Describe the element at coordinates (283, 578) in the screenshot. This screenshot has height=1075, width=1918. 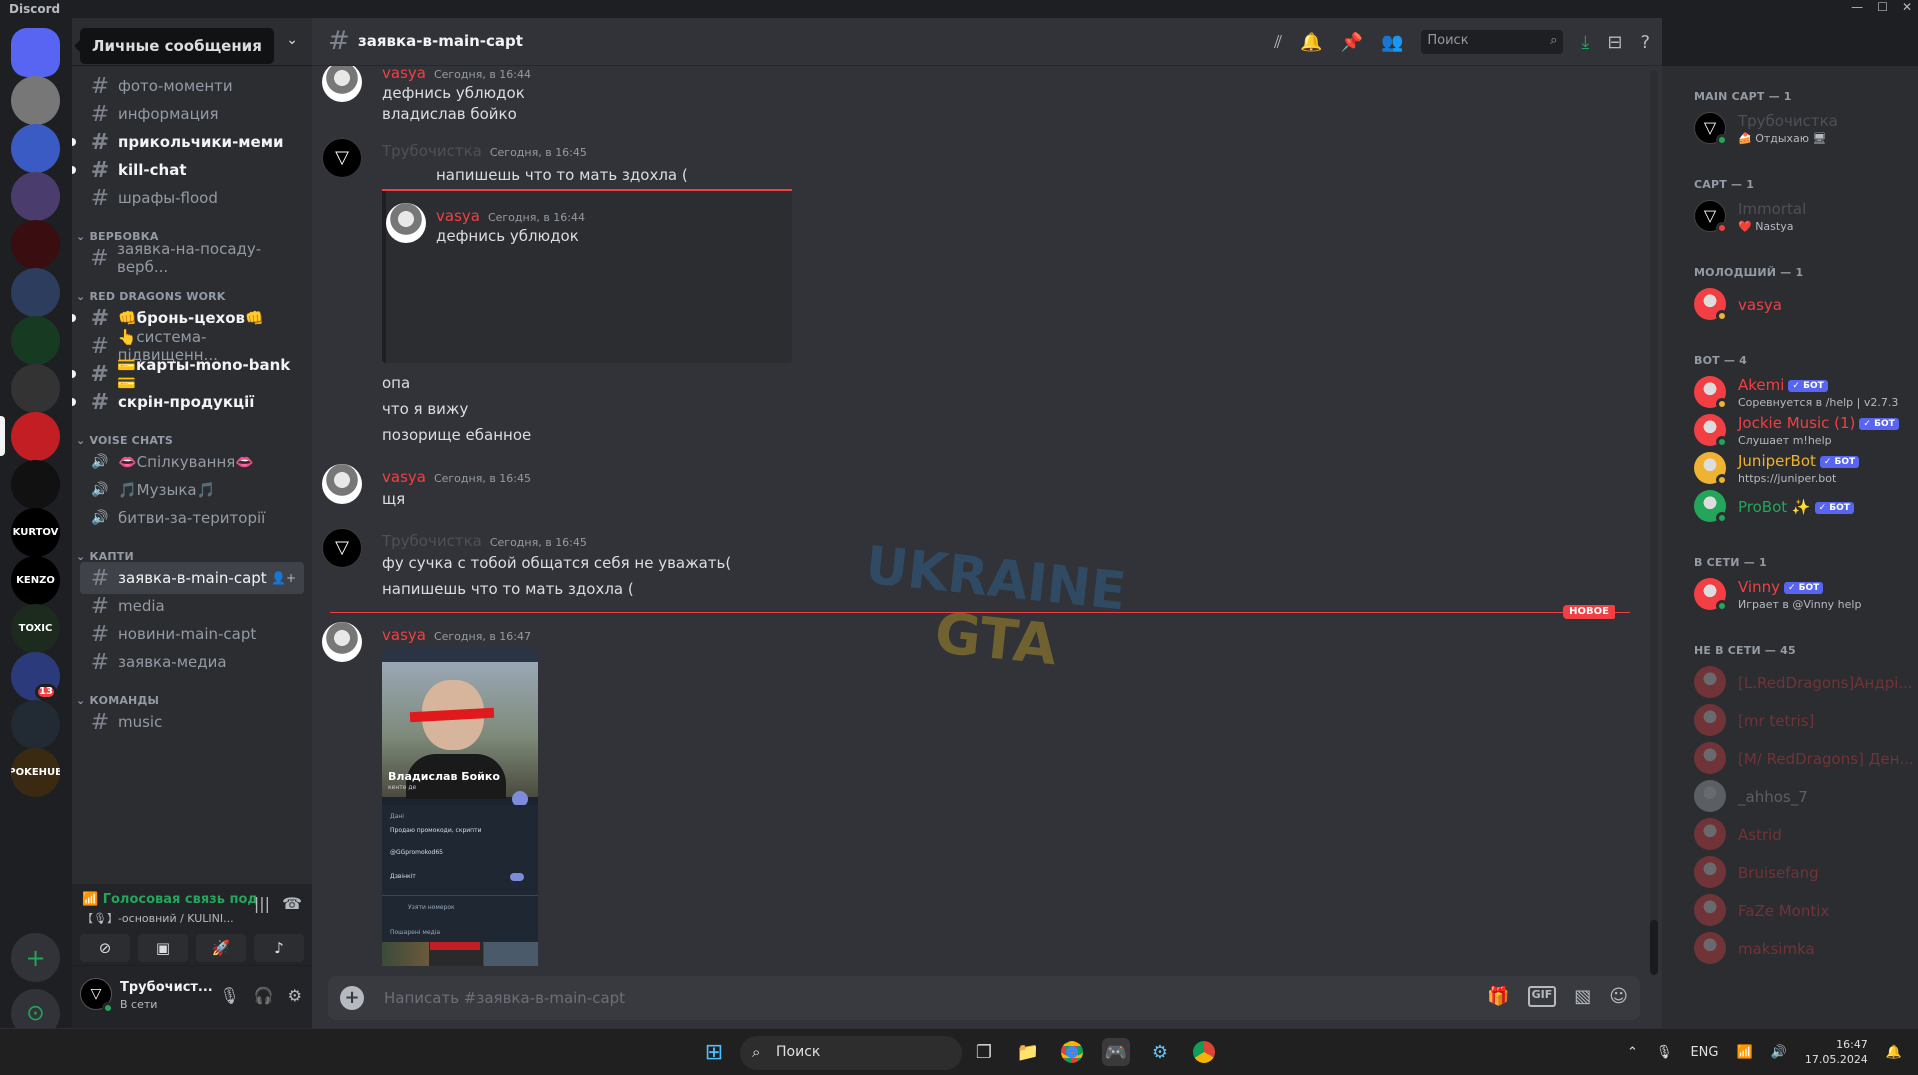
I see `invite-icon: 👤+` at that location.